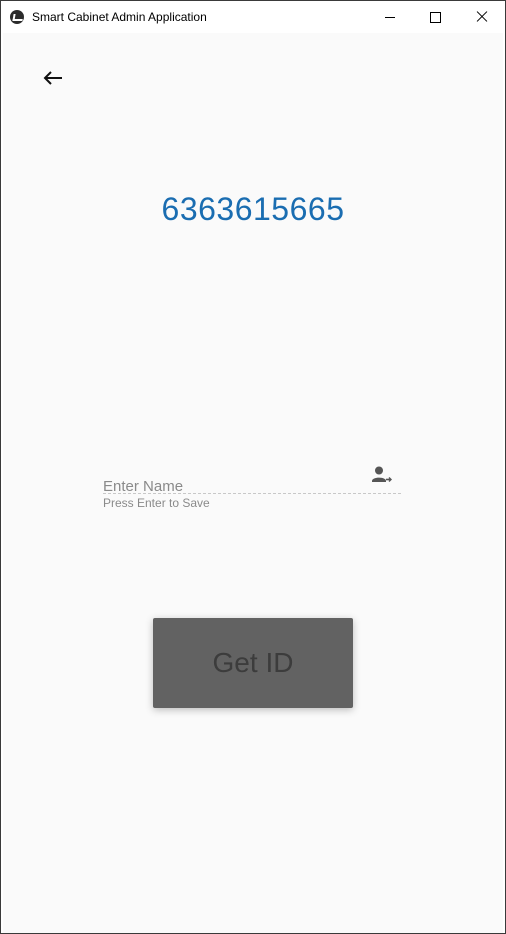  Describe the element at coordinates (156, 503) in the screenshot. I see `helper-text: Press Enter to Save` at that location.